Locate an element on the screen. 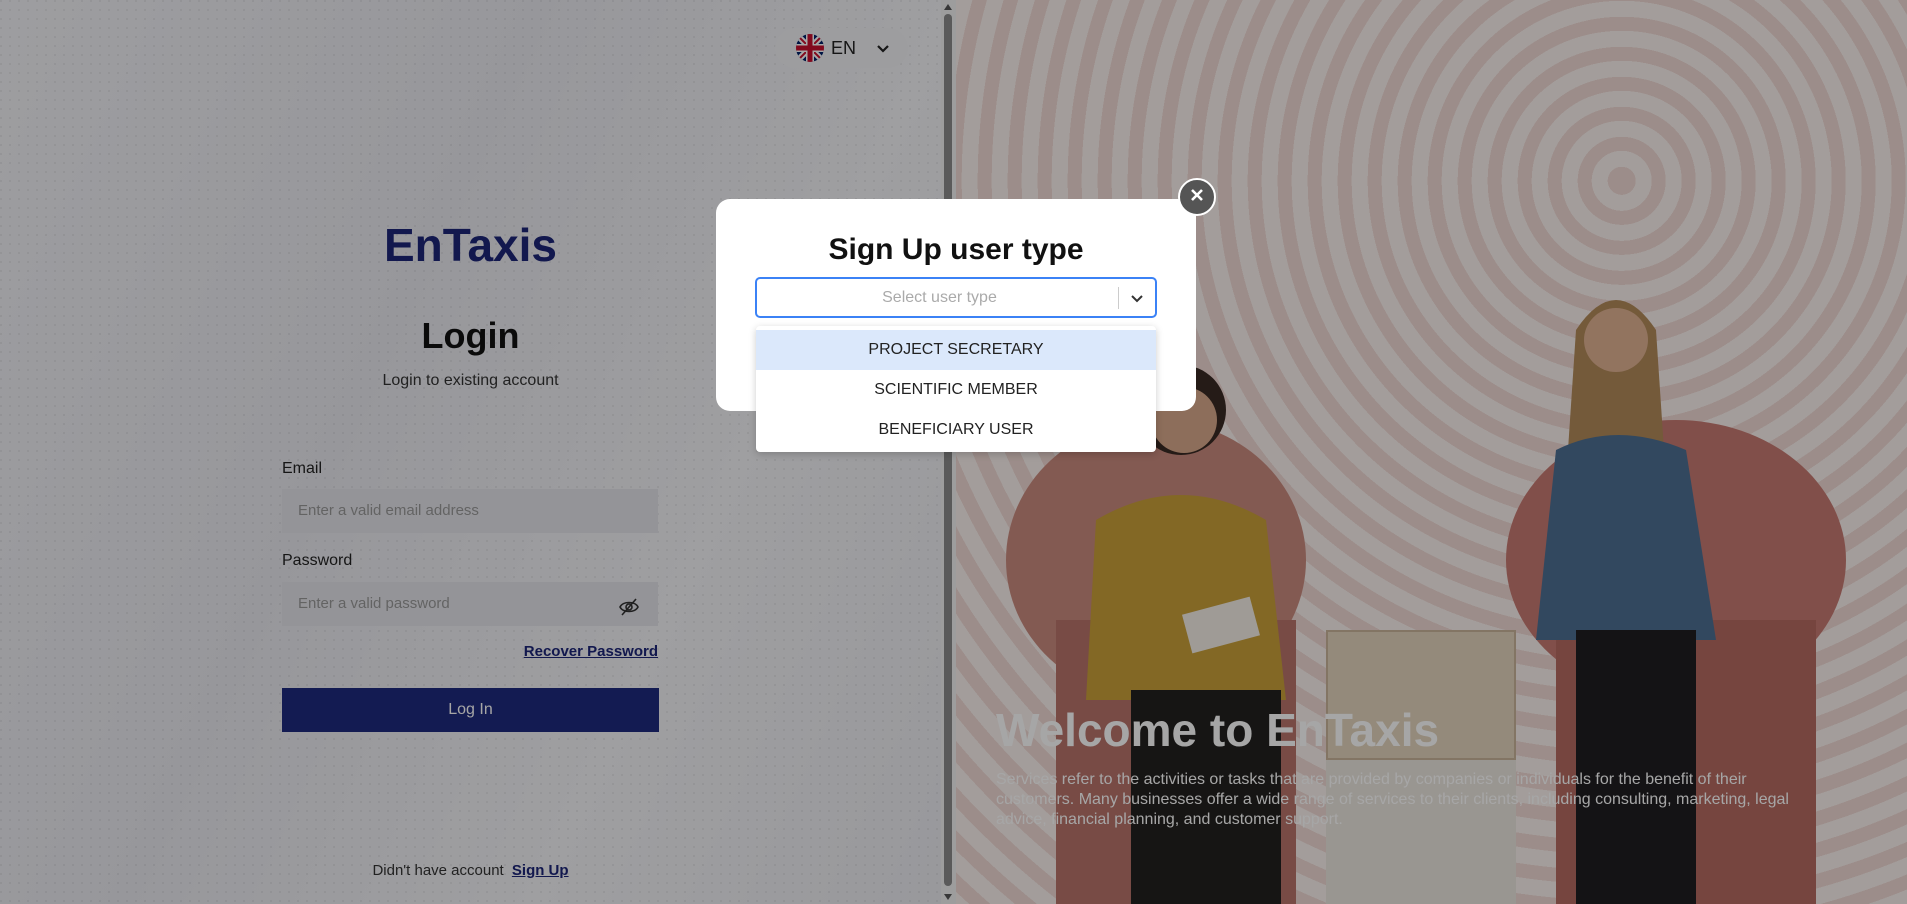  option-project-secretary: PROJECT SECRETARY is located at coordinates (956, 350).